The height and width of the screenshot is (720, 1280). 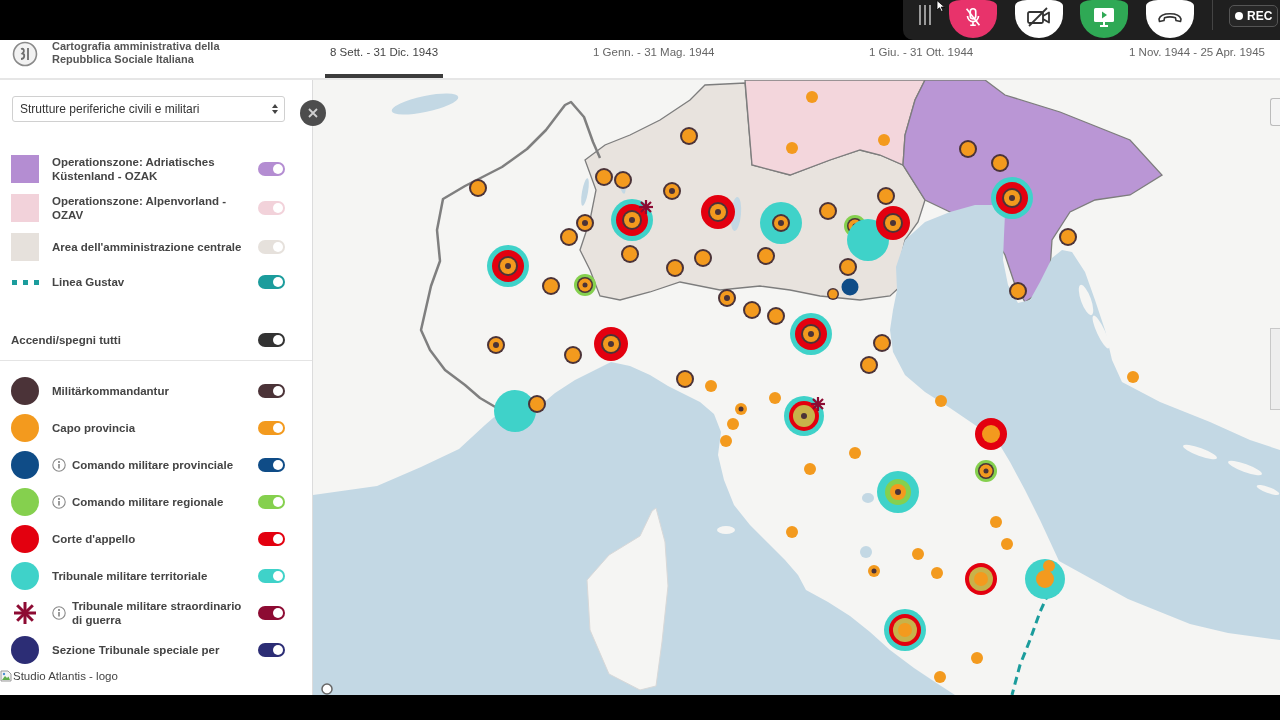 I want to click on legend-label: Comando militare regionale, so click(x=148, y=502).